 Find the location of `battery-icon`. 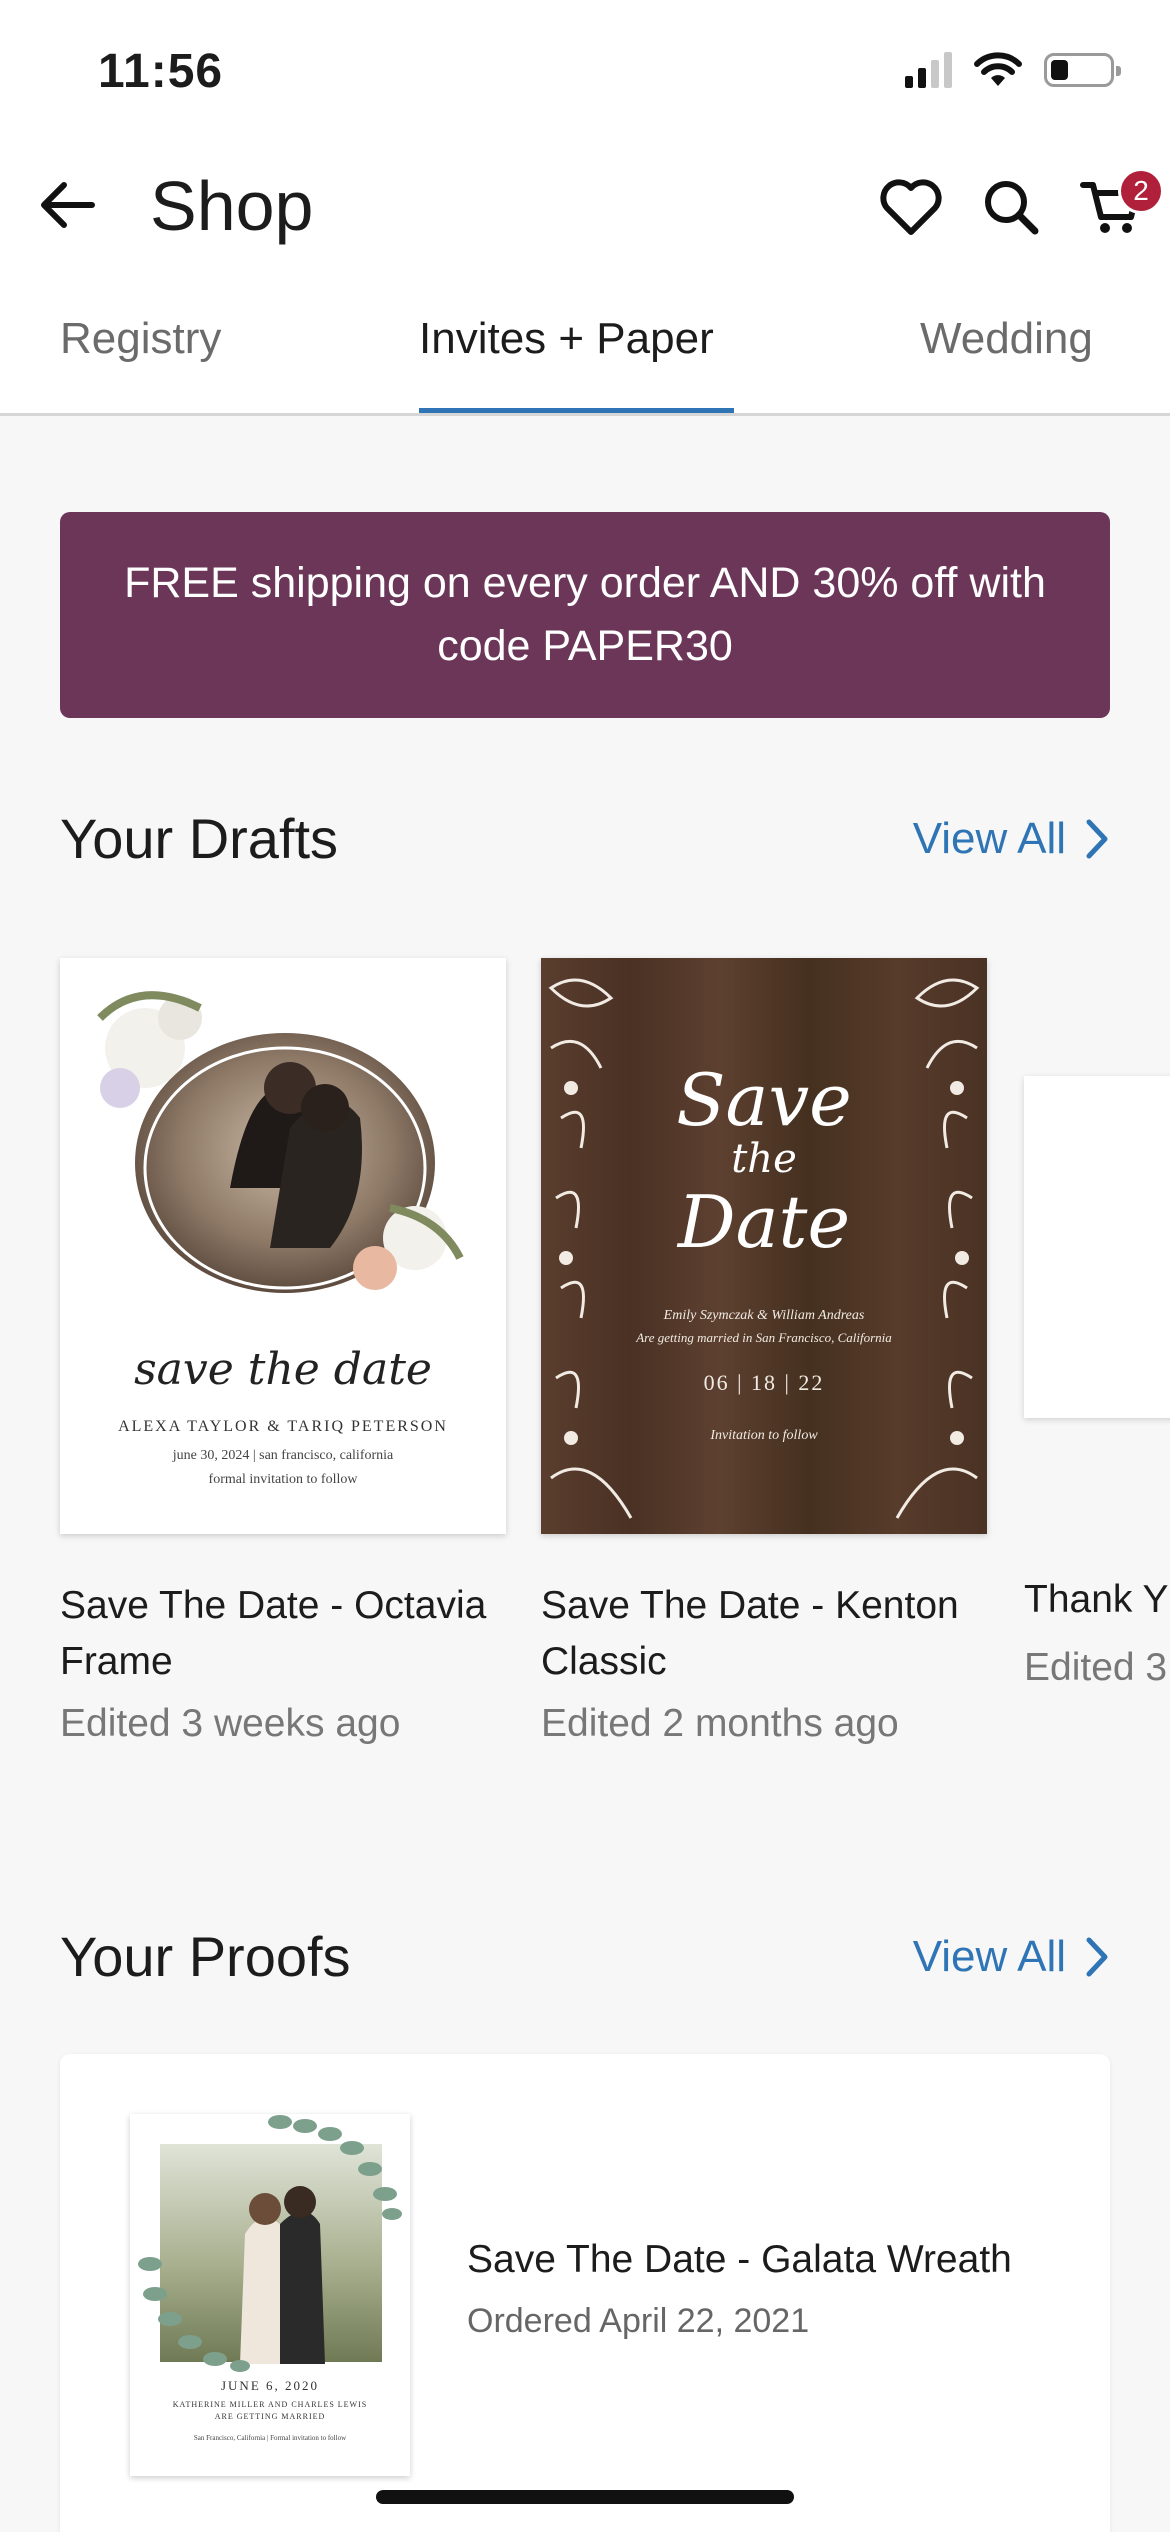

battery-icon is located at coordinates (1082, 70).